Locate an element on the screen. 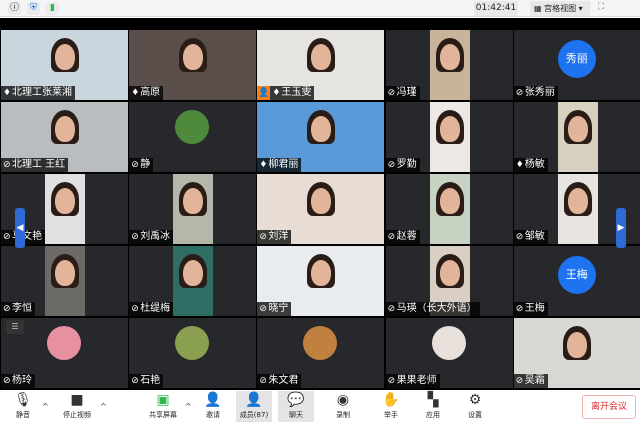 Image resolution: width=640 pixels, height=422 pixels. view-switcher: ▦ 宫格视图 ▾ is located at coordinates (560, 8).